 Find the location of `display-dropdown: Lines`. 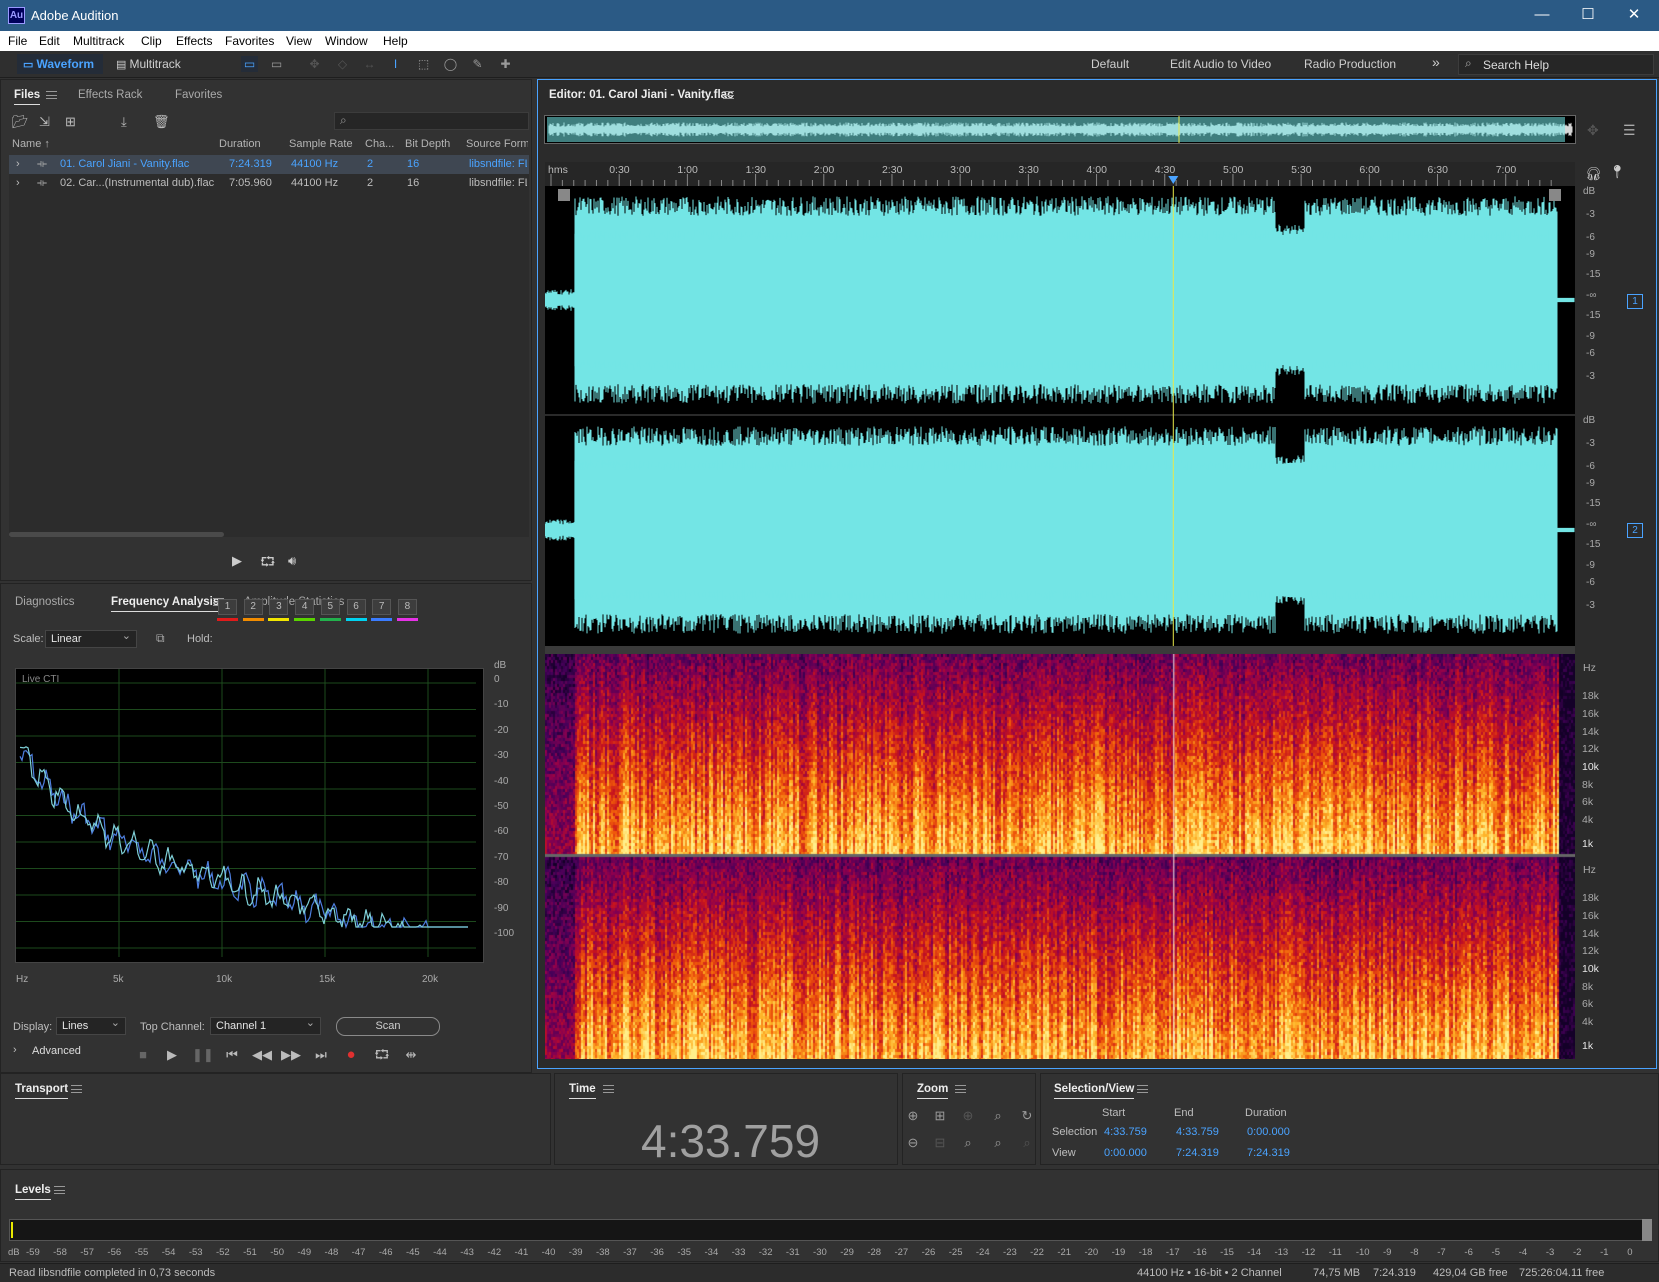

display-dropdown: Lines is located at coordinates (91, 1025).